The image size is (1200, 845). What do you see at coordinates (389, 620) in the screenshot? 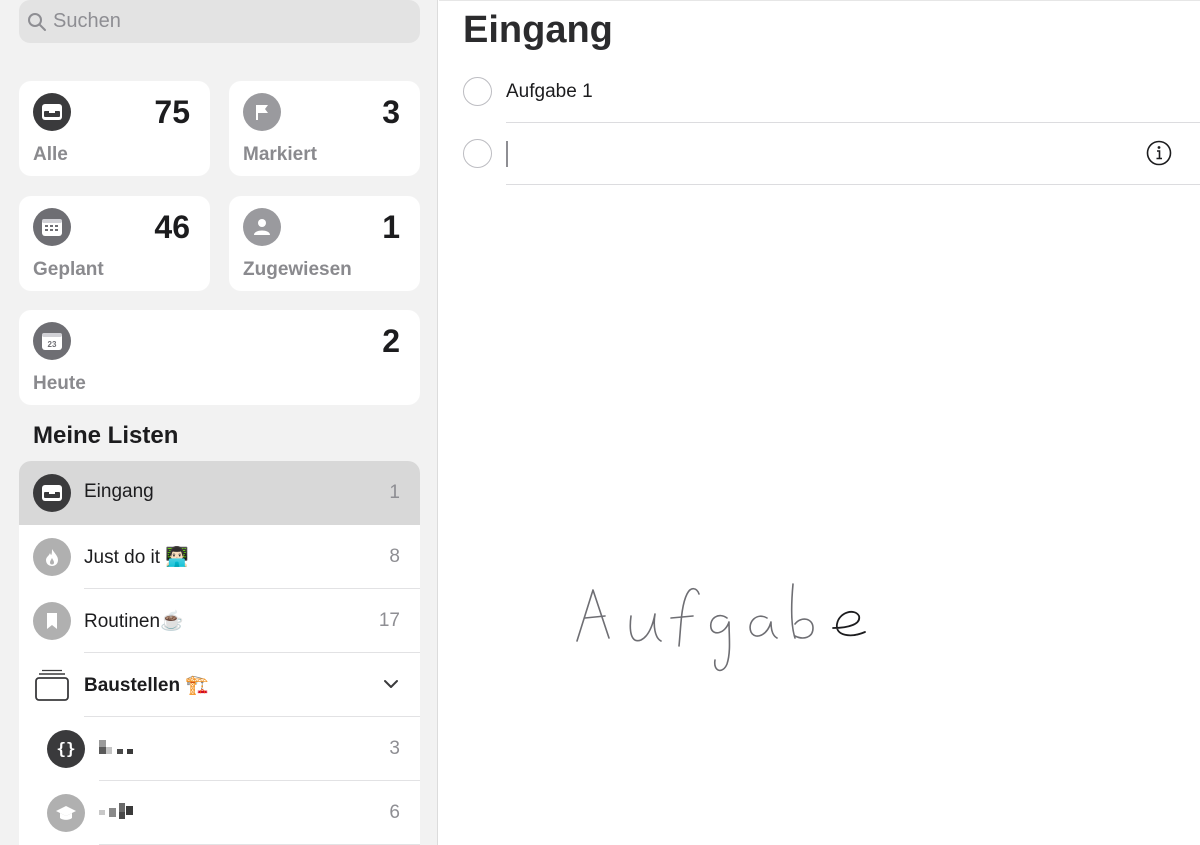
I see `list-item-count: 17` at bounding box center [389, 620].